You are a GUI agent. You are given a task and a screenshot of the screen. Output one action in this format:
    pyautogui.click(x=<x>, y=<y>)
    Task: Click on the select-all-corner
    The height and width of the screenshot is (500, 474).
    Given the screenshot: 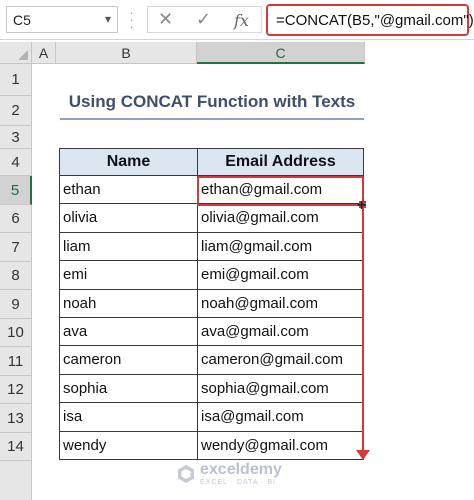 What is the action you would take?
    pyautogui.click(x=16, y=53)
    